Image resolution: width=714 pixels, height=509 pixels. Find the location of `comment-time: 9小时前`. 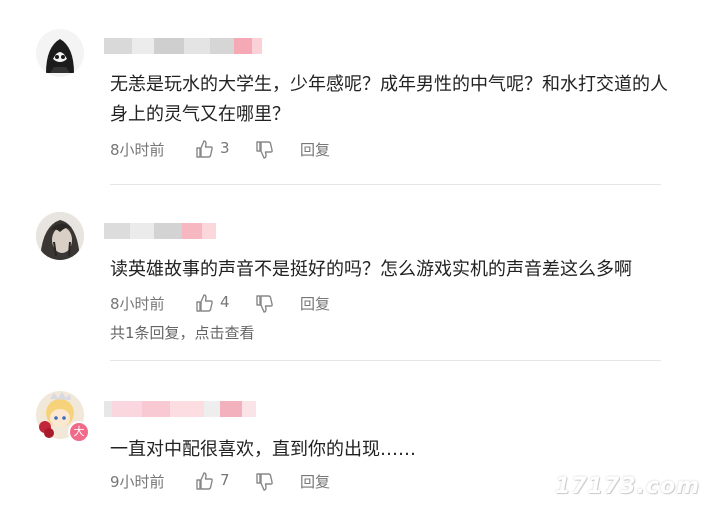

comment-time: 9小时前 is located at coordinates (137, 482).